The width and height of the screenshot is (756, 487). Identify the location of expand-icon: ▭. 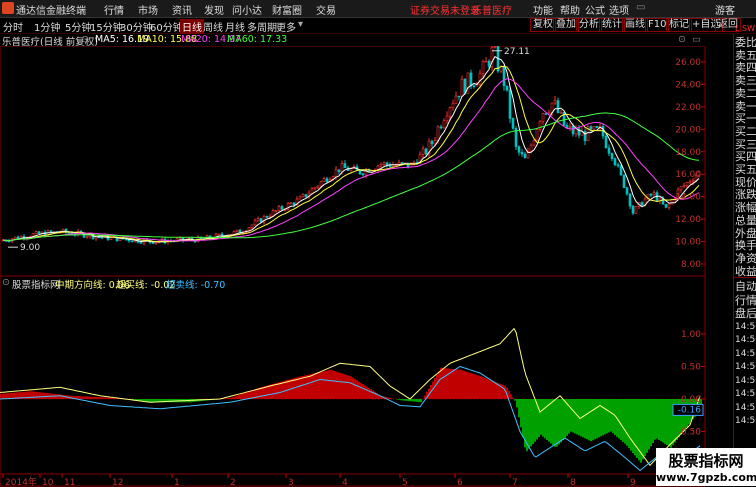
(696, 39).